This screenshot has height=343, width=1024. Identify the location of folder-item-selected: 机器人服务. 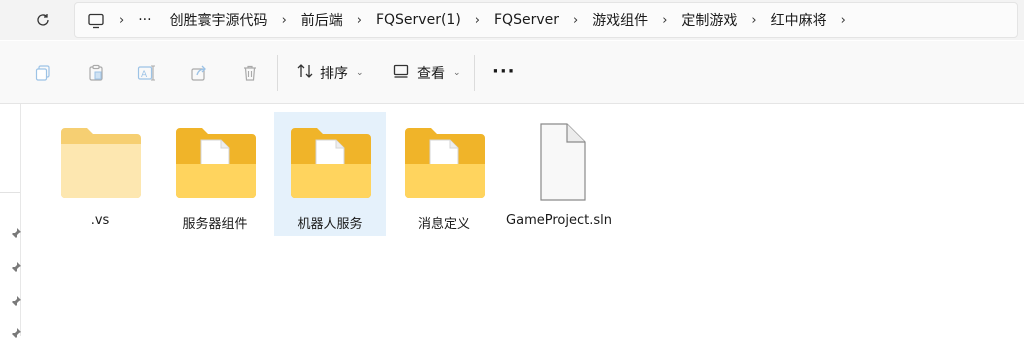
(330, 174).